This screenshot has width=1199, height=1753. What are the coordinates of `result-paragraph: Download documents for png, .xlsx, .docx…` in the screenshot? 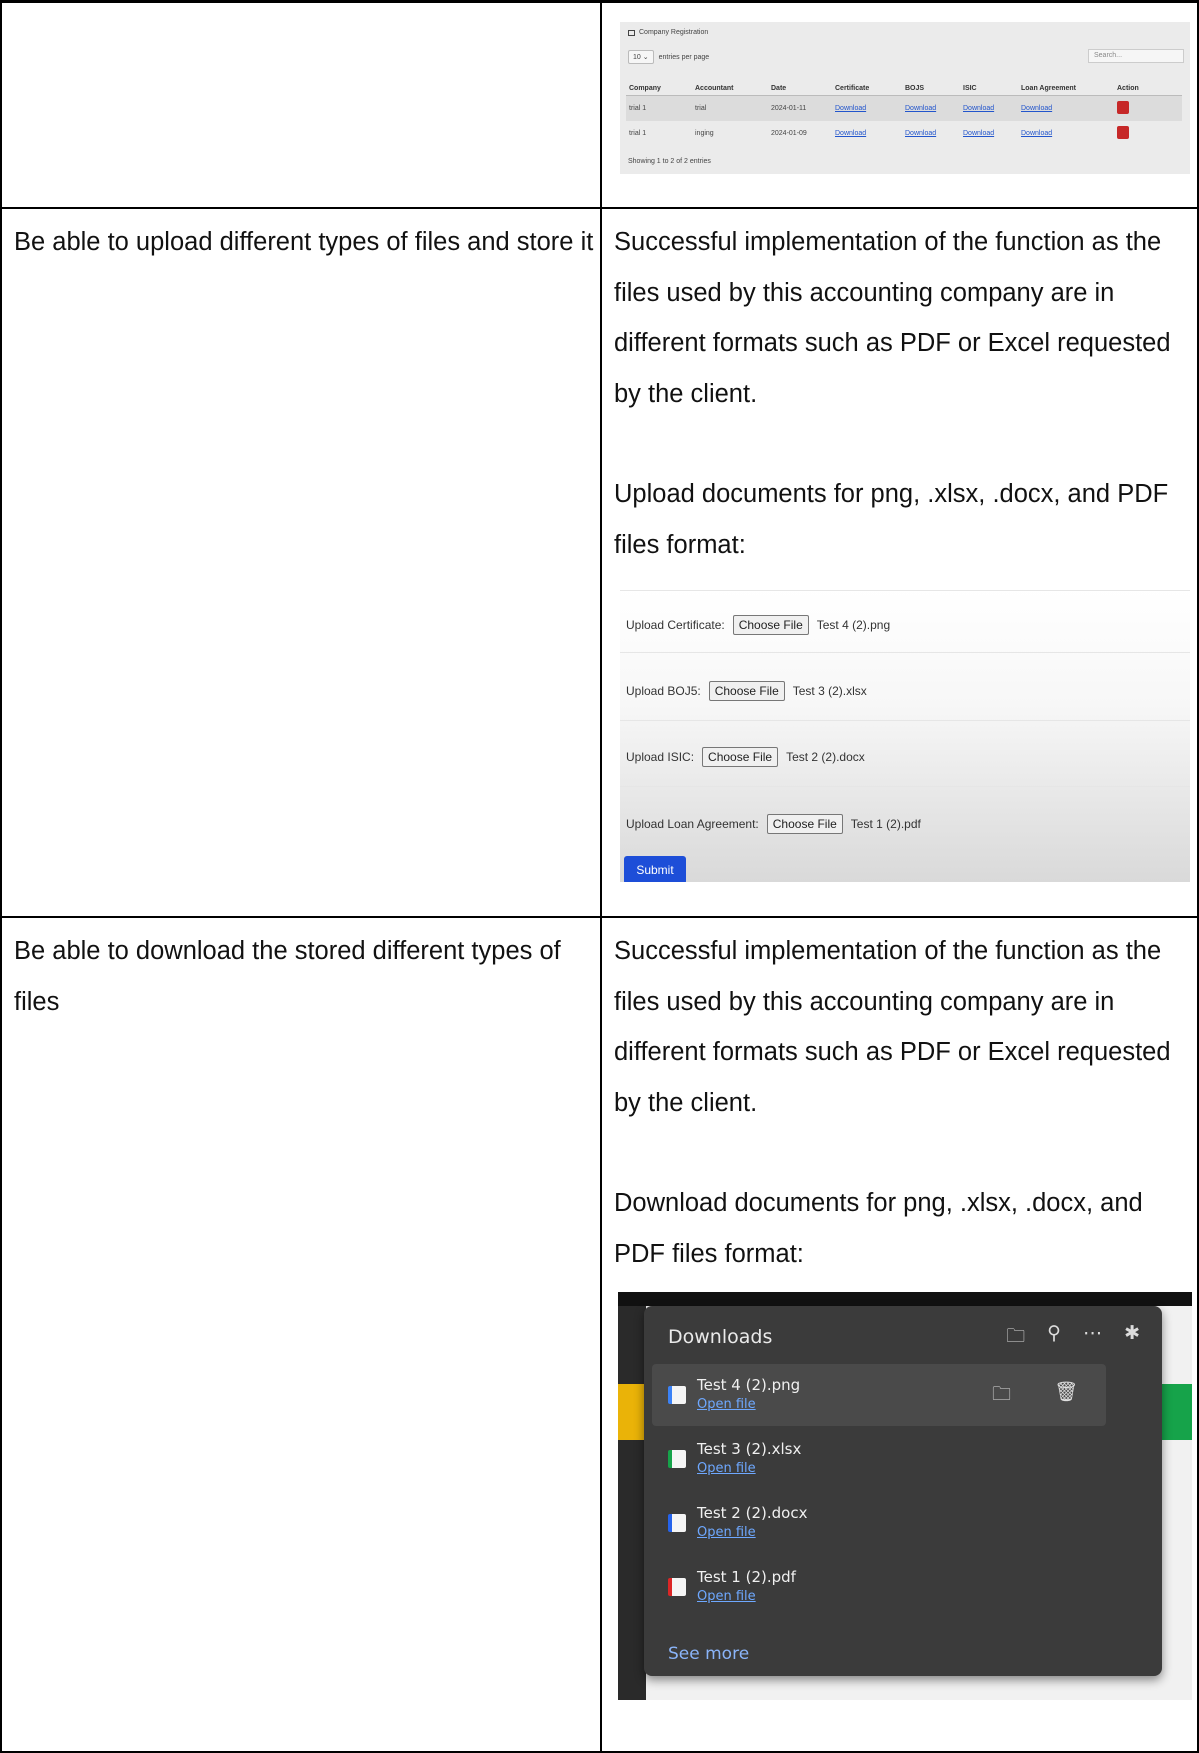 It's located at (878, 1228).